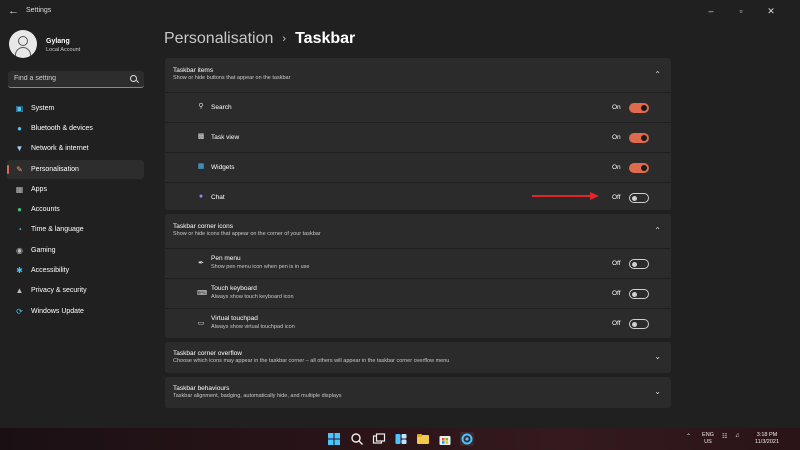  I want to click on virtual-touchpad-toggle, so click(639, 324).